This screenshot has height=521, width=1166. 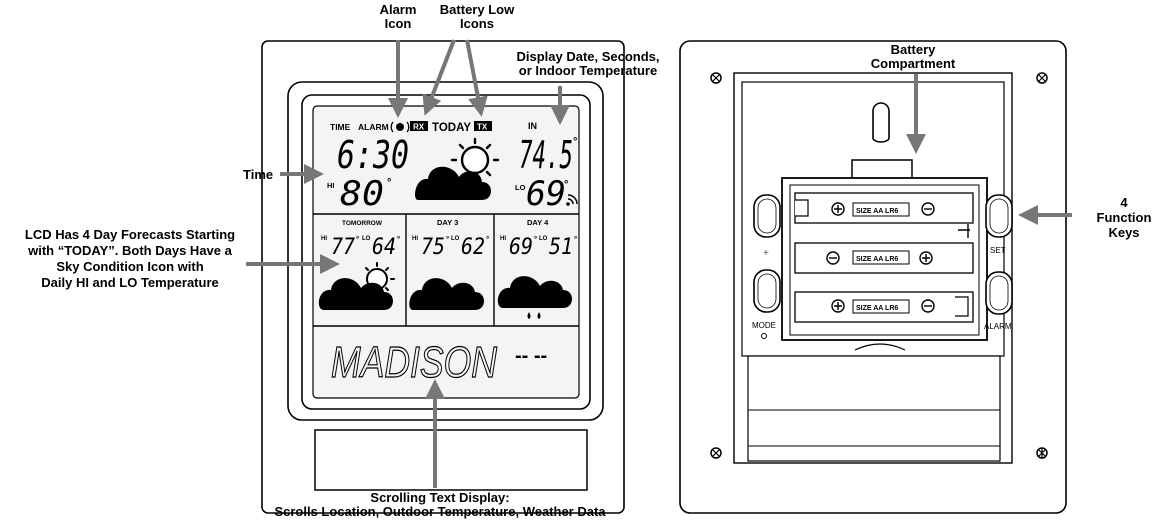 I want to click on lcd-time-label: TIME, so click(x=340, y=127).